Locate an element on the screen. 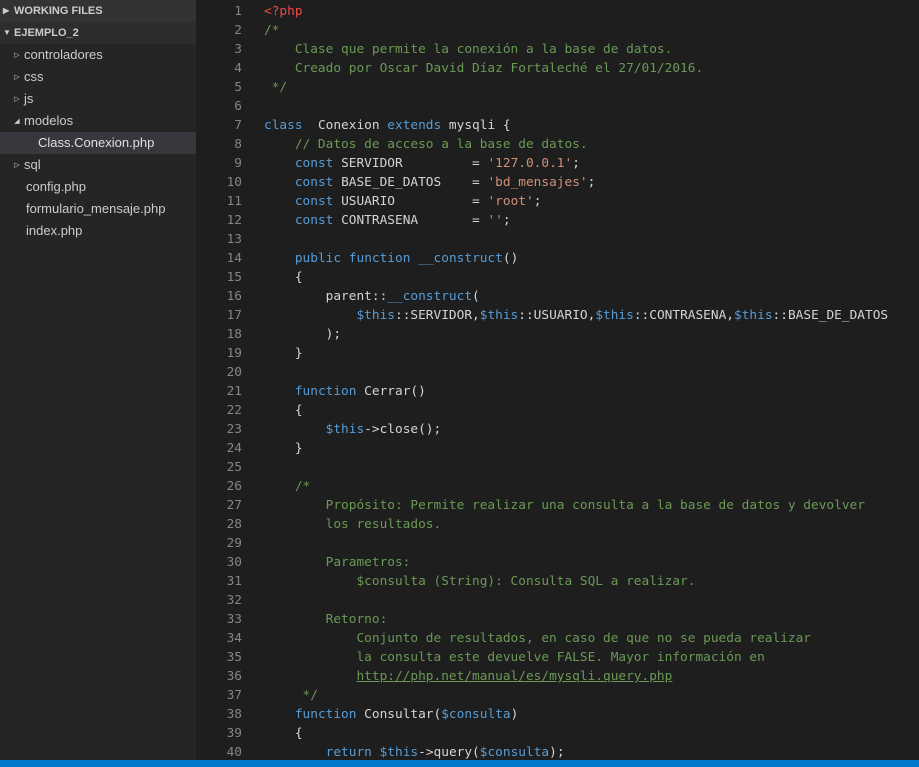 The height and width of the screenshot is (767, 919). line-number: 16 is located at coordinates (234, 296).